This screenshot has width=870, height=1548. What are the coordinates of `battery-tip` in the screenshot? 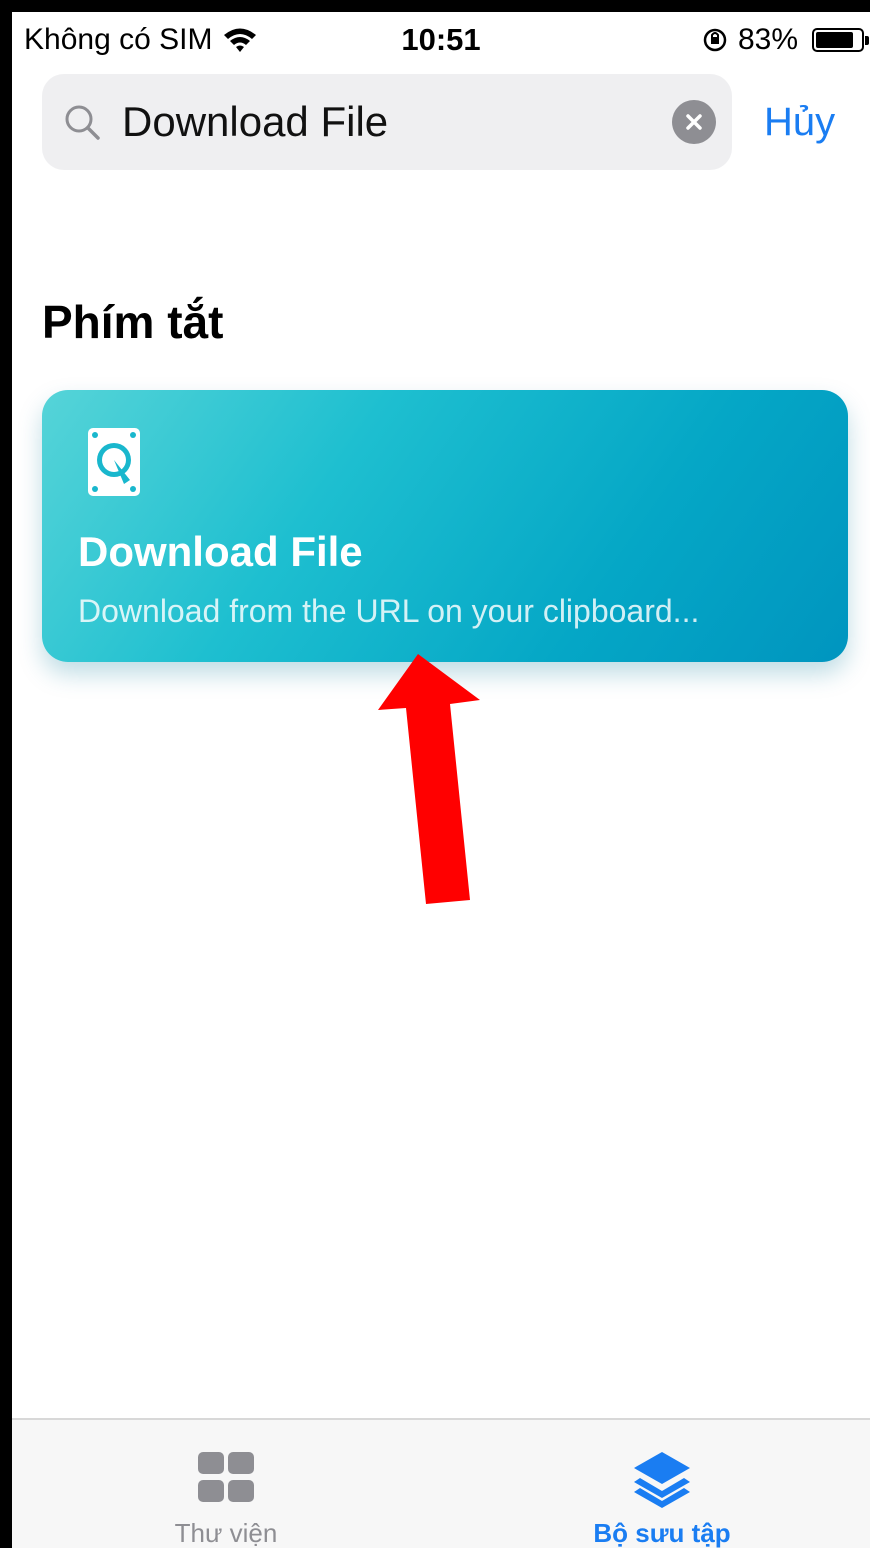 It's located at (867, 40).